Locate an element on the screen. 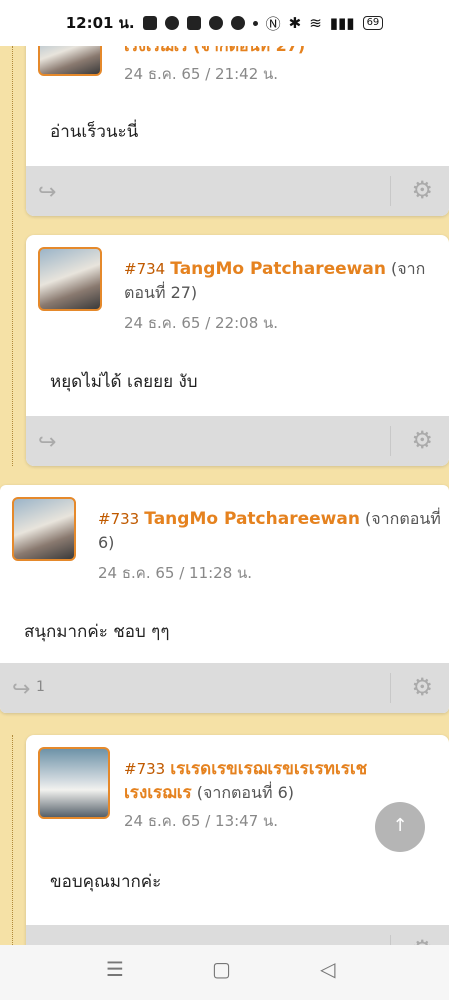 The image size is (449, 1000). navigation-bar: ☰ ▢ ◁ is located at coordinates (224, 972).